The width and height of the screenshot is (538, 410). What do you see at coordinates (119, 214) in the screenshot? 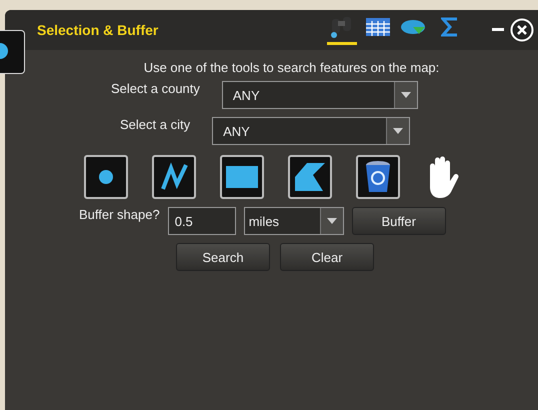
I see `buffer-label: Buffer shape?` at bounding box center [119, 214].